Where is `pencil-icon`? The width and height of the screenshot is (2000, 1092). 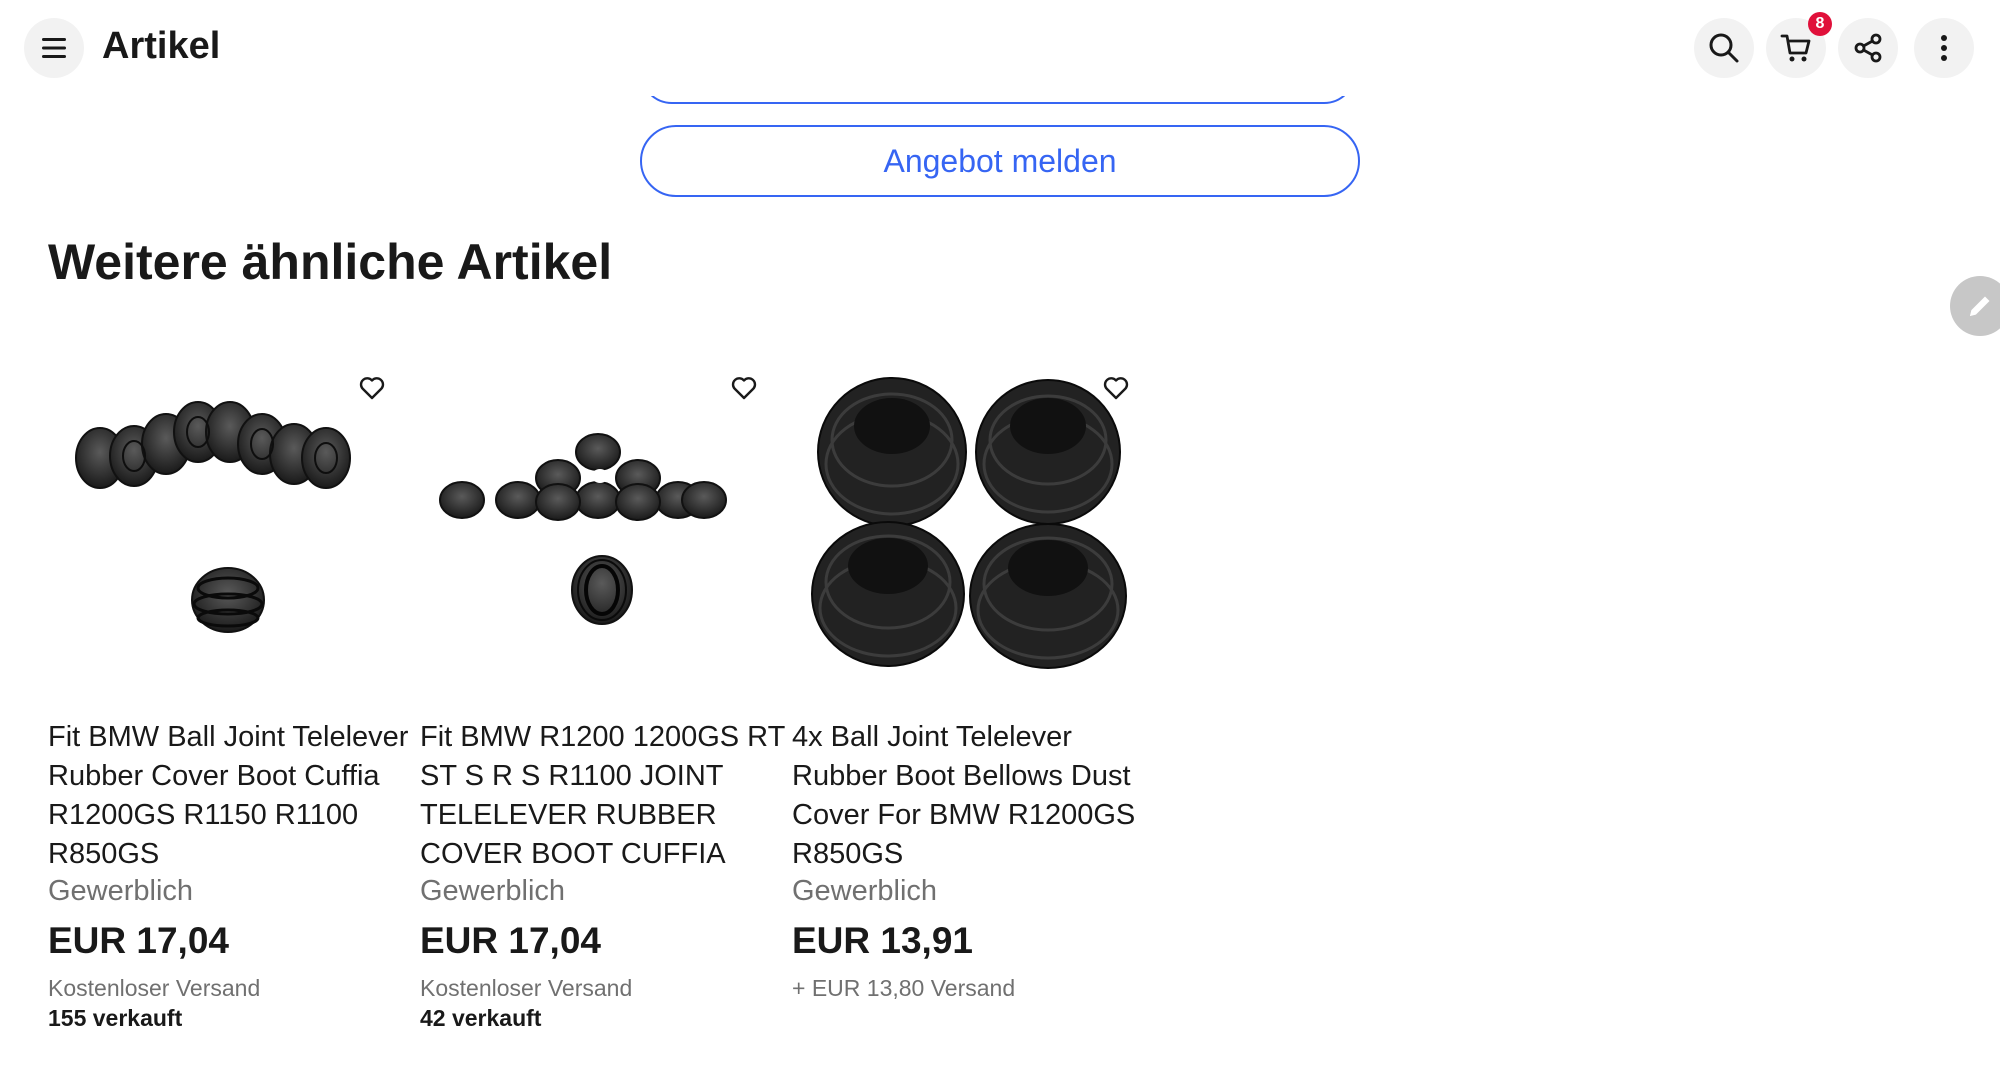
pencil-icon is located at coordinates (1980, 306).